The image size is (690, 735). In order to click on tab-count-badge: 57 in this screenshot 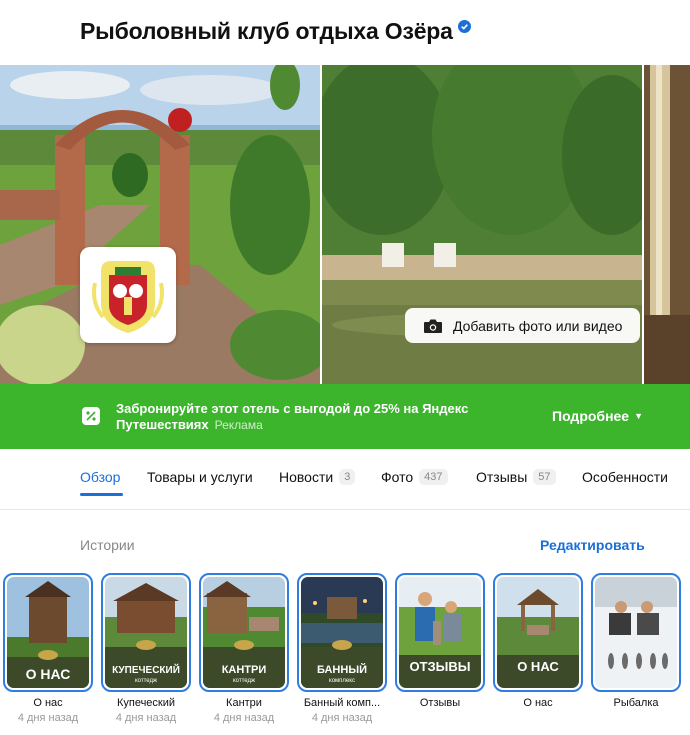, I will do `click(544, 477)`.